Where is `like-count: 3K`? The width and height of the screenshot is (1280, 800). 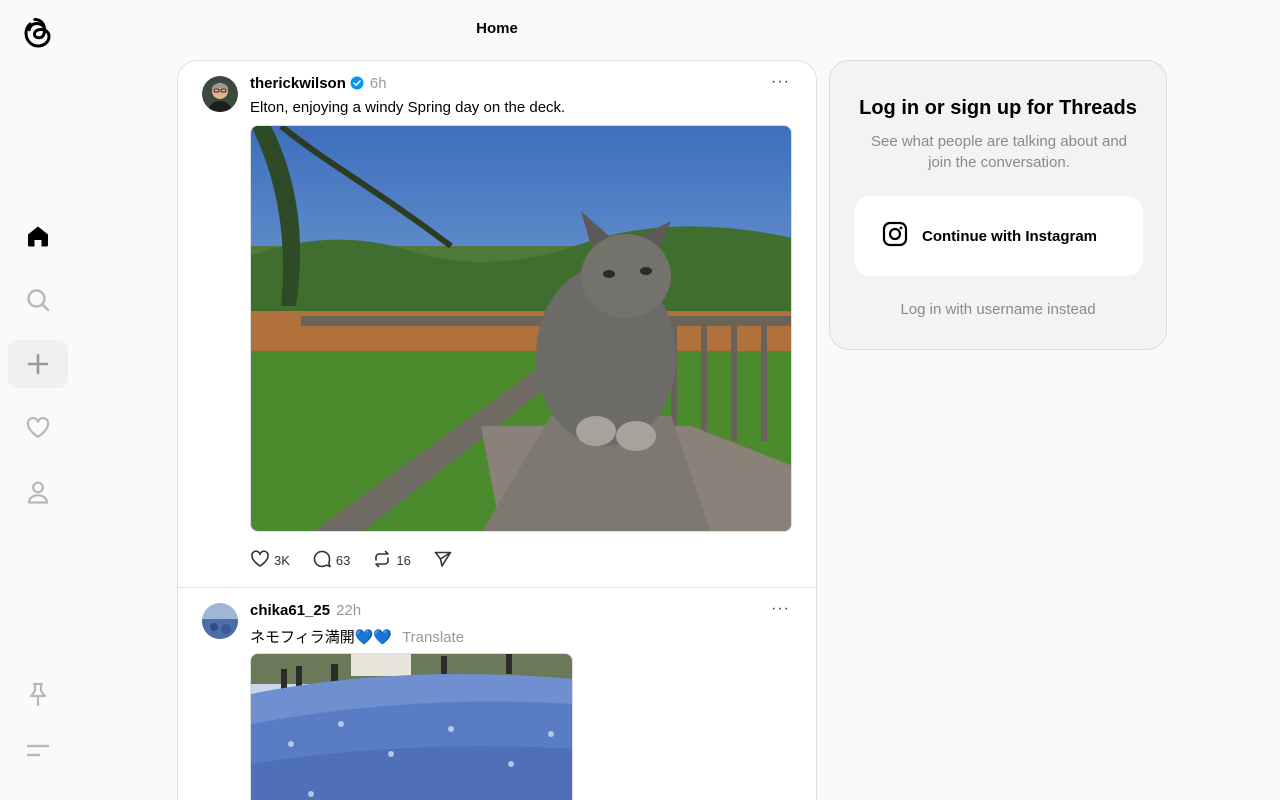
like-count: 3K is located at coordinates (282, 560).